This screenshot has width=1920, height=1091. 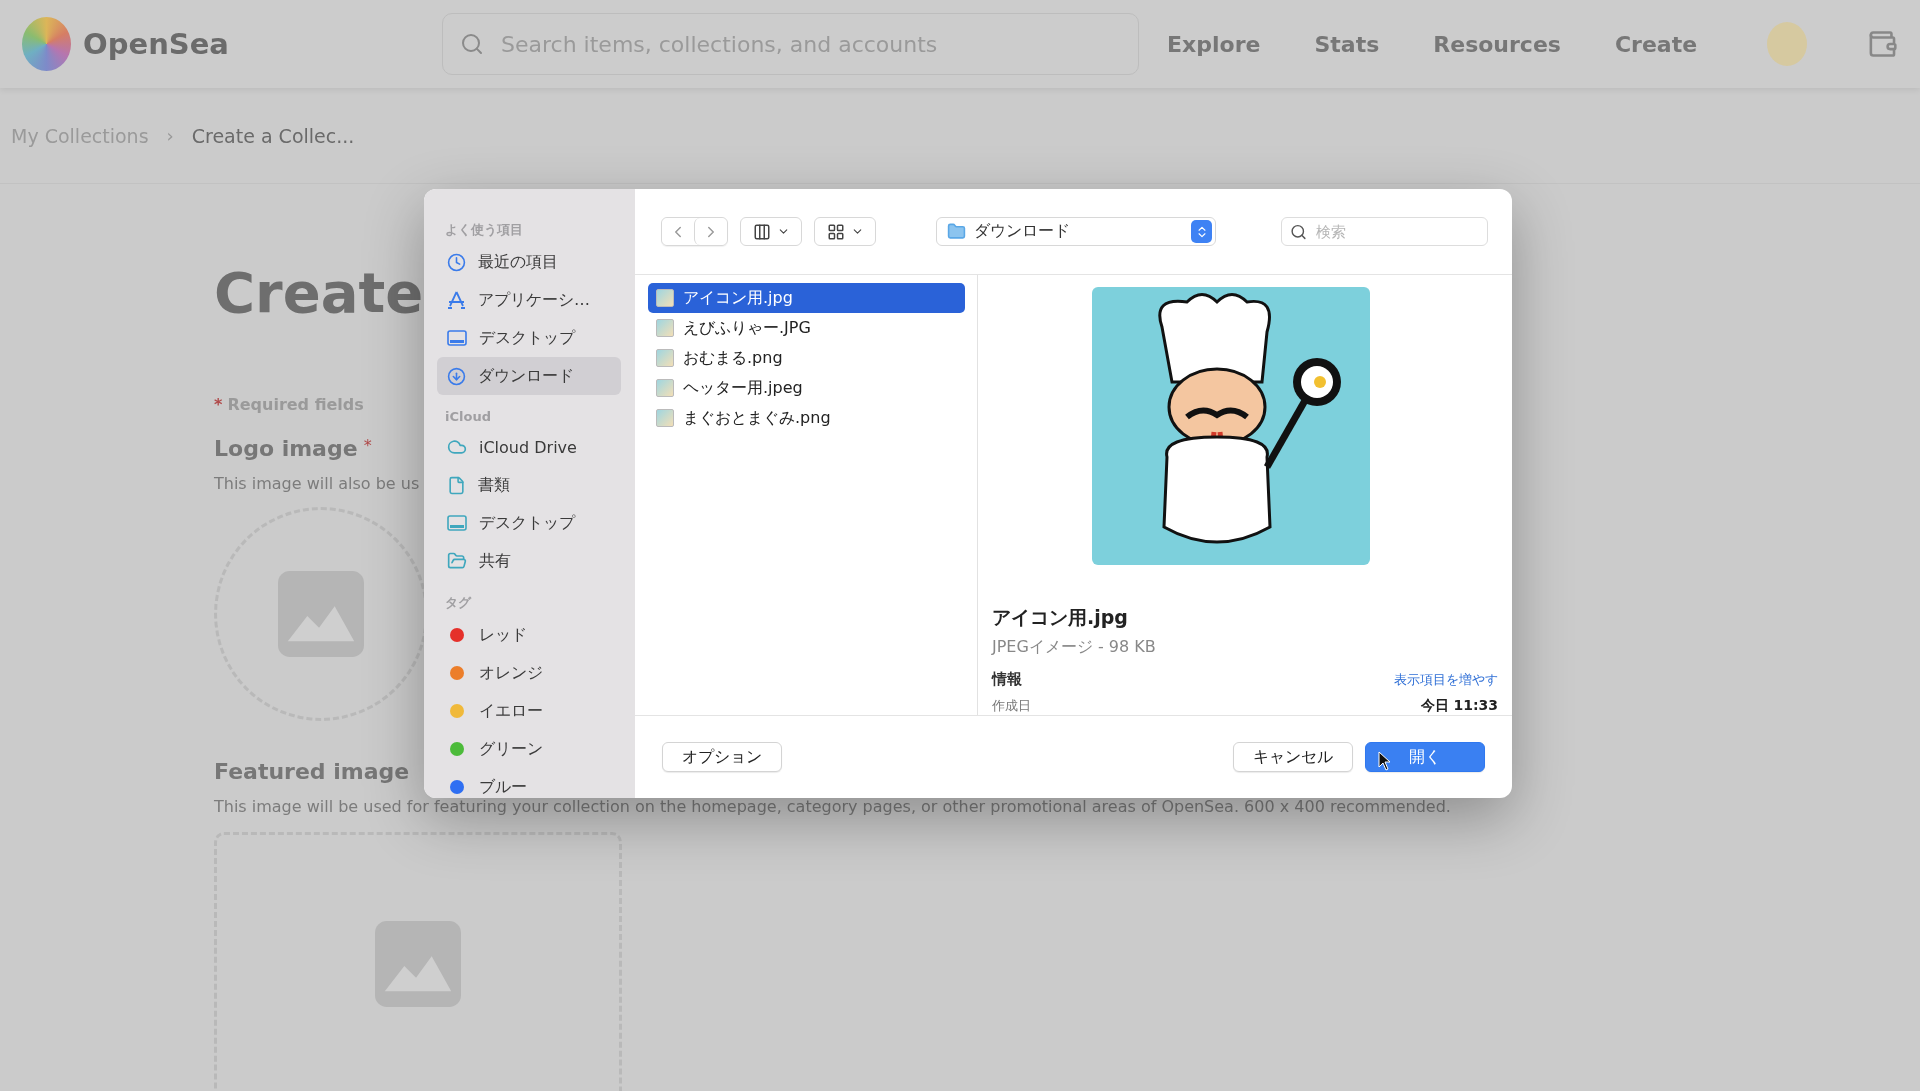 What do you see at coordinates (1425, 757) in the screenshot?
I see `open-button: 開く` at bounding box center [1425, 757].